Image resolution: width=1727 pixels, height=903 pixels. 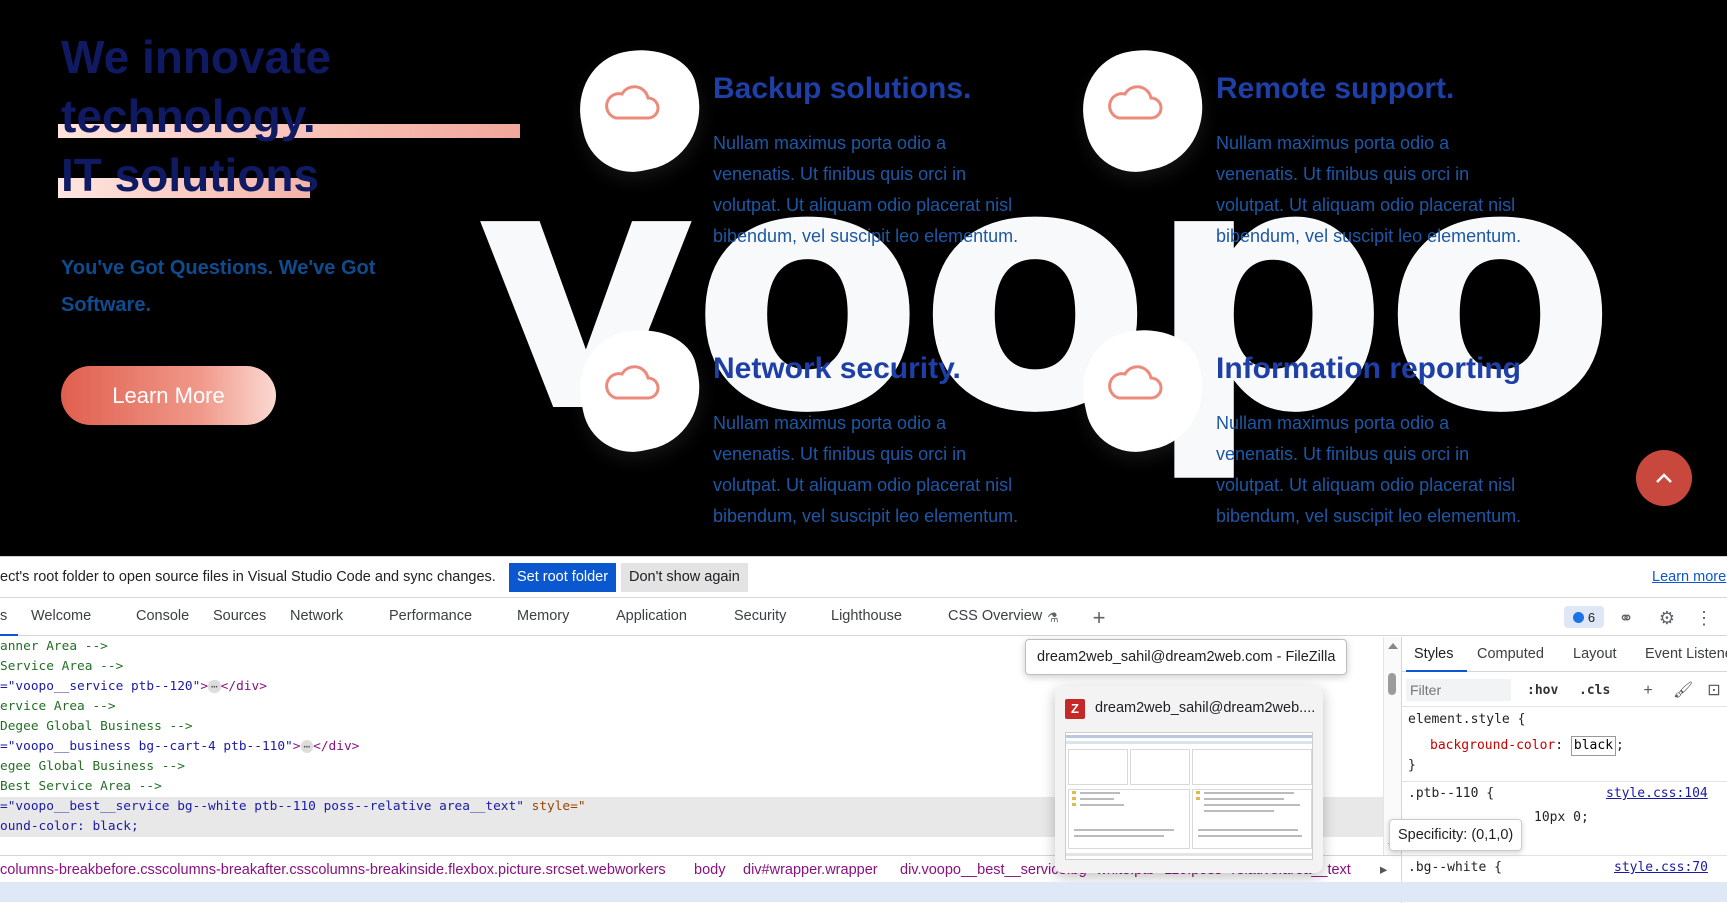 What do you see at coordinates (543, 616) in the screenshot?
I see `tab-memory: Memory` at bounding box center [543, 616].